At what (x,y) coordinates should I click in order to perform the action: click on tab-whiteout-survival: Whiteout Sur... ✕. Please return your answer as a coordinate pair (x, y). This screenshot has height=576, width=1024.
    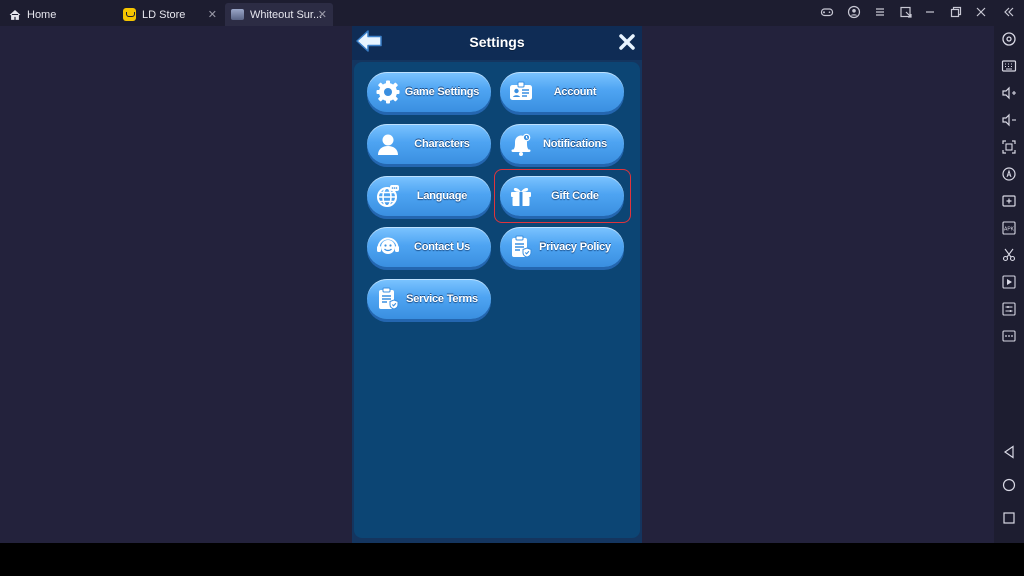
    Looking at the image, I should click on (279, 14).